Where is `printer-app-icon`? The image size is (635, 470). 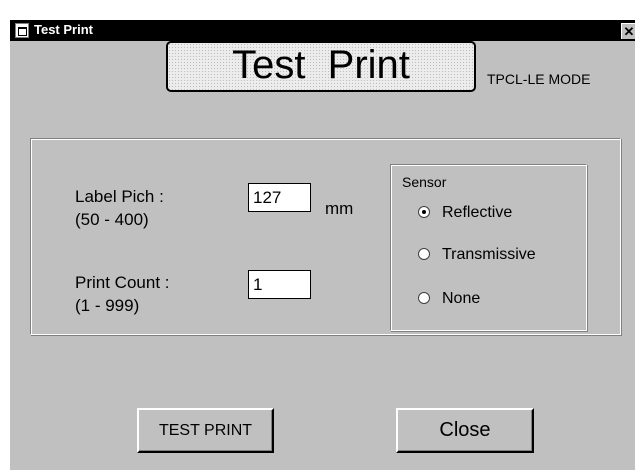
printer-app-icon is located at coordinates (22, 30).